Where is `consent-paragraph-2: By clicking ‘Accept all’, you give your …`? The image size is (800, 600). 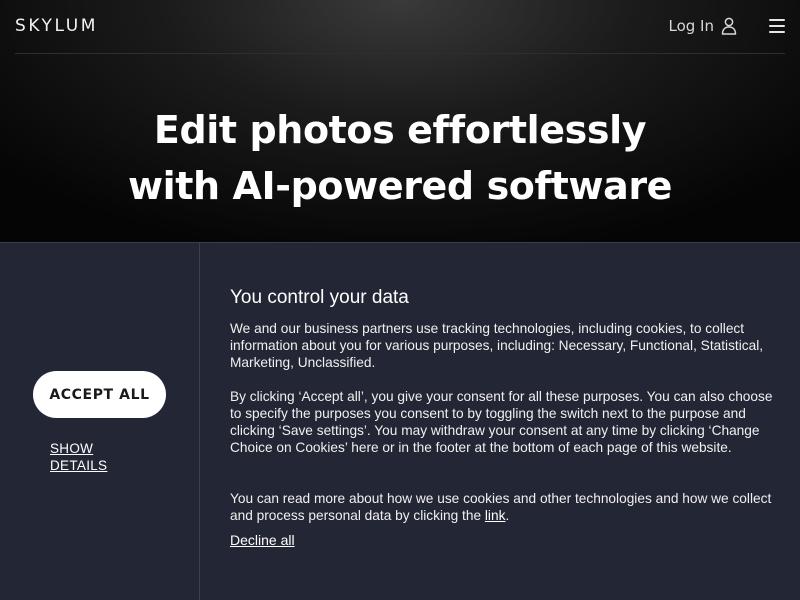 consent-paragraph-2: By clicking ‘Accept all’, you give your … is located at coordinates (501, 422).